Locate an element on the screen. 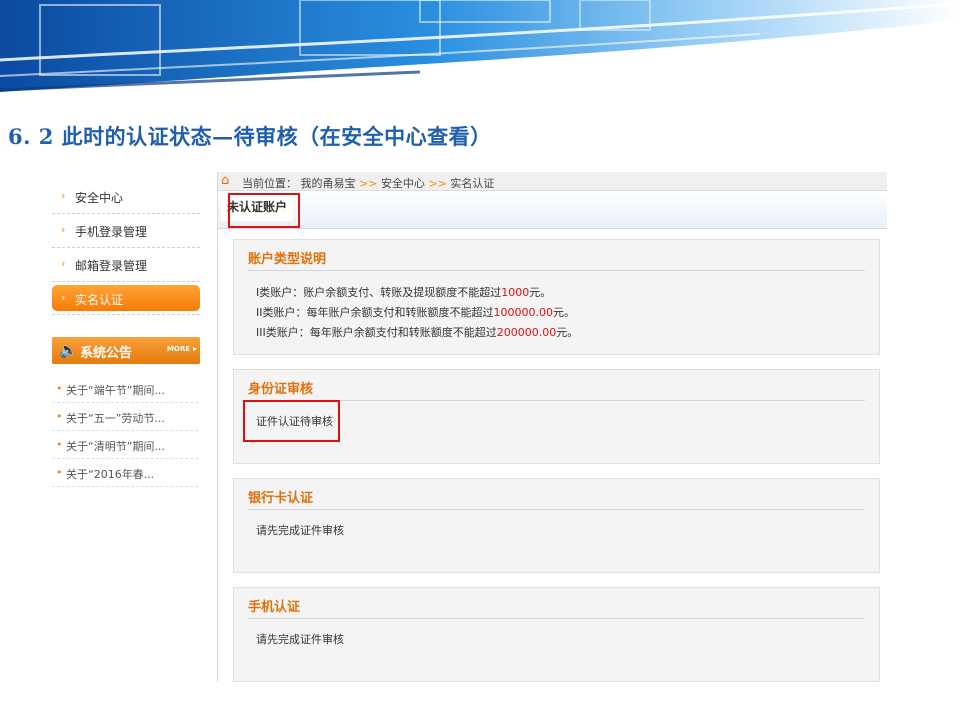 This screenshot has height=720, width=960. sidebar-item-label: 邮箱登录管理 is located at coordinates (111, 266).